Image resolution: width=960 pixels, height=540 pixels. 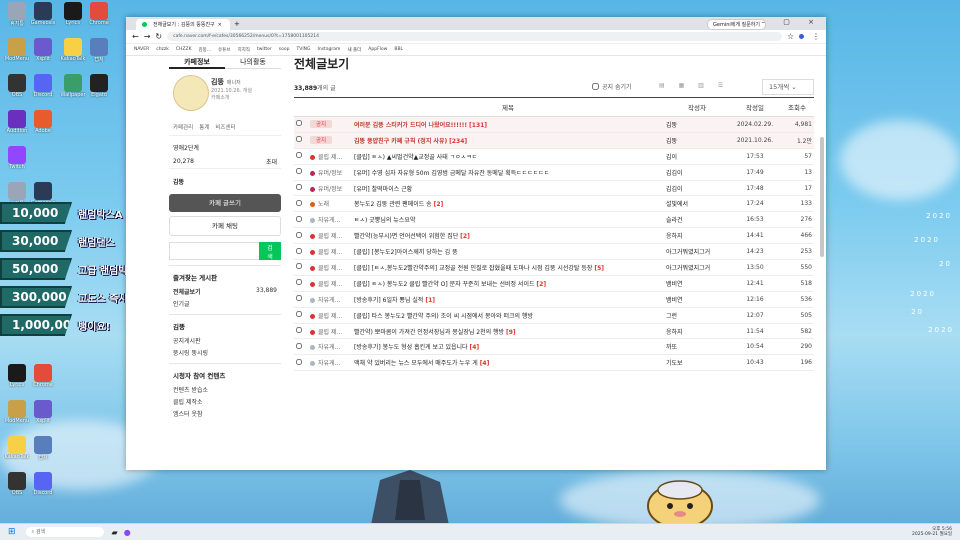 What do you see at coordinates (17, 448) in the screenshot?
I see `desktop-icon: KakaoTalk` at bounding box center [17, 448].